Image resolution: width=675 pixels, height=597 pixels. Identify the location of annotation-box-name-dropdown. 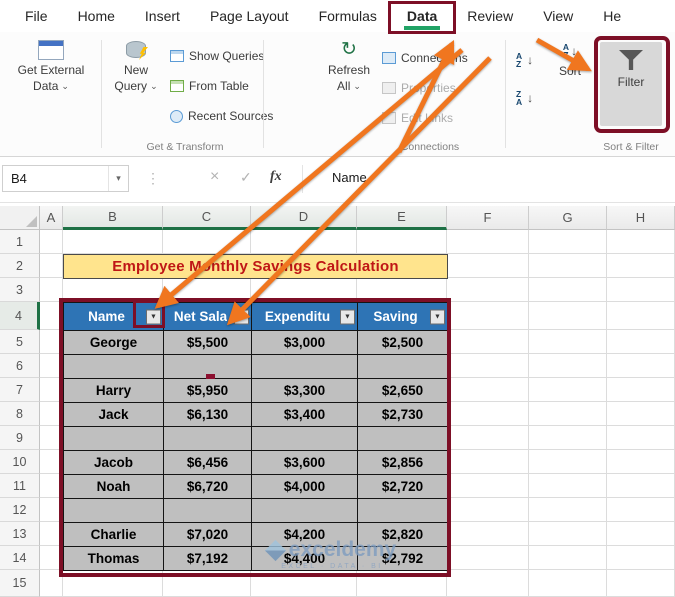
(149, 314).